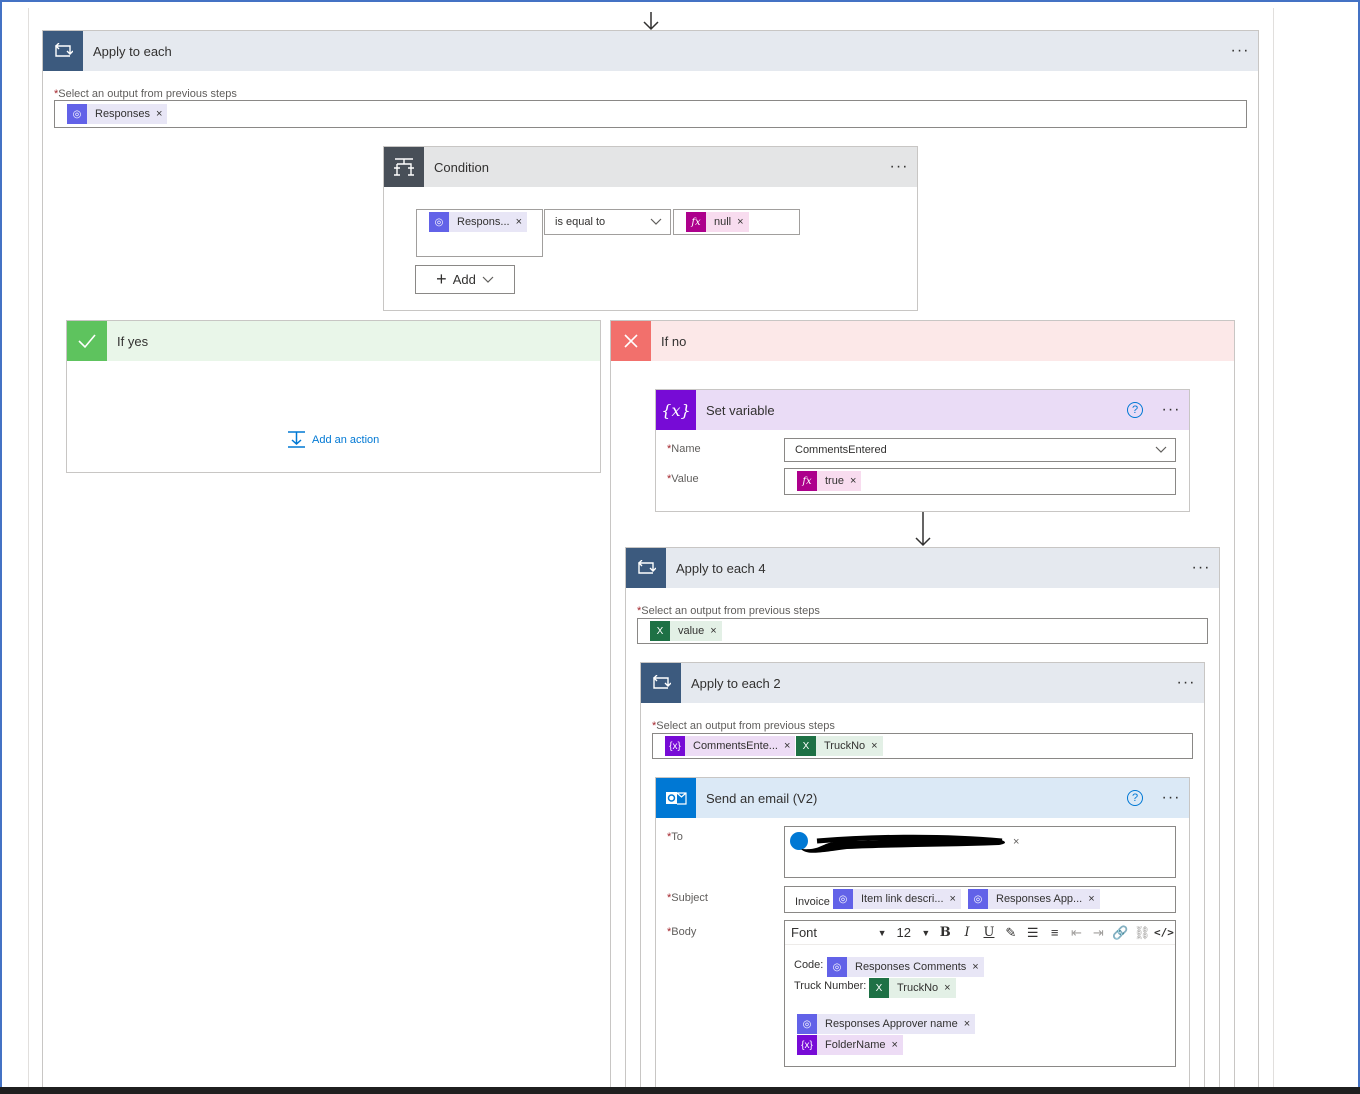  What do you see at coordinates (650, 114) in the screenshot?
I see `select-output-input: ◎ Responses ×` at bounding box center [650, 114].